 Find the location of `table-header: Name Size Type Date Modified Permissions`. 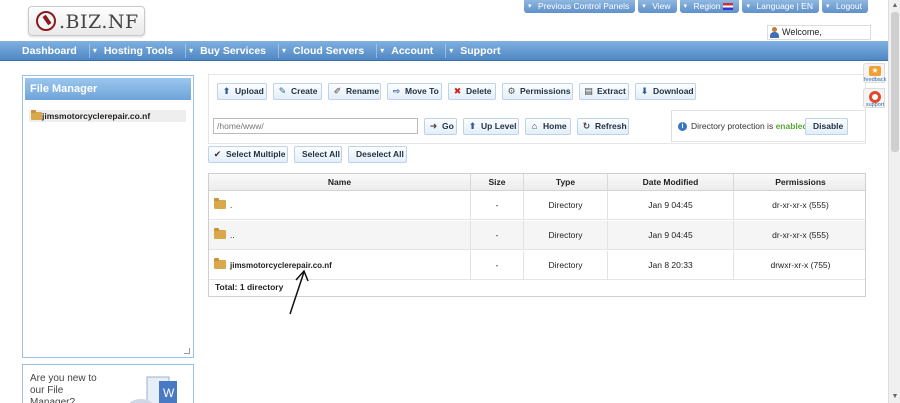

table-header: Name Size Type Date Modified Permissions is located at coordinates (537, 182).